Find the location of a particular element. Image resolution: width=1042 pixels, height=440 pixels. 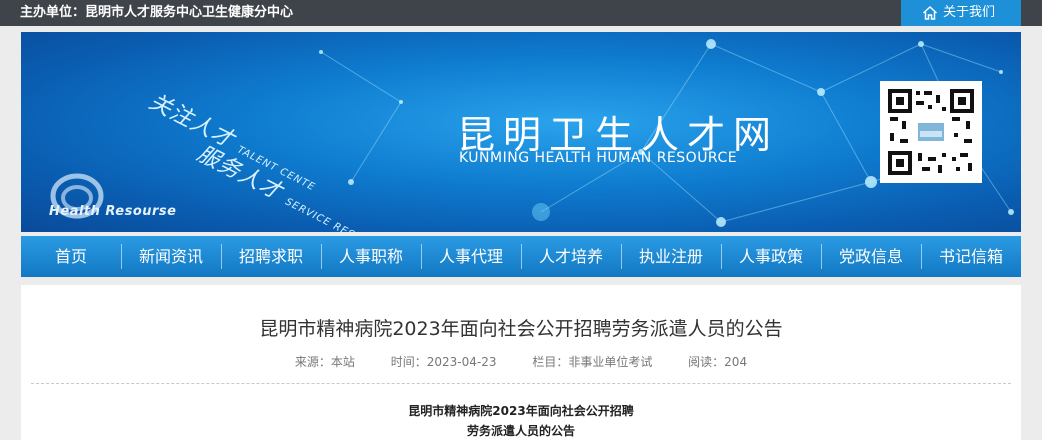

article-time: 时间：2023-04-23 is located at coordinates (443, 362).